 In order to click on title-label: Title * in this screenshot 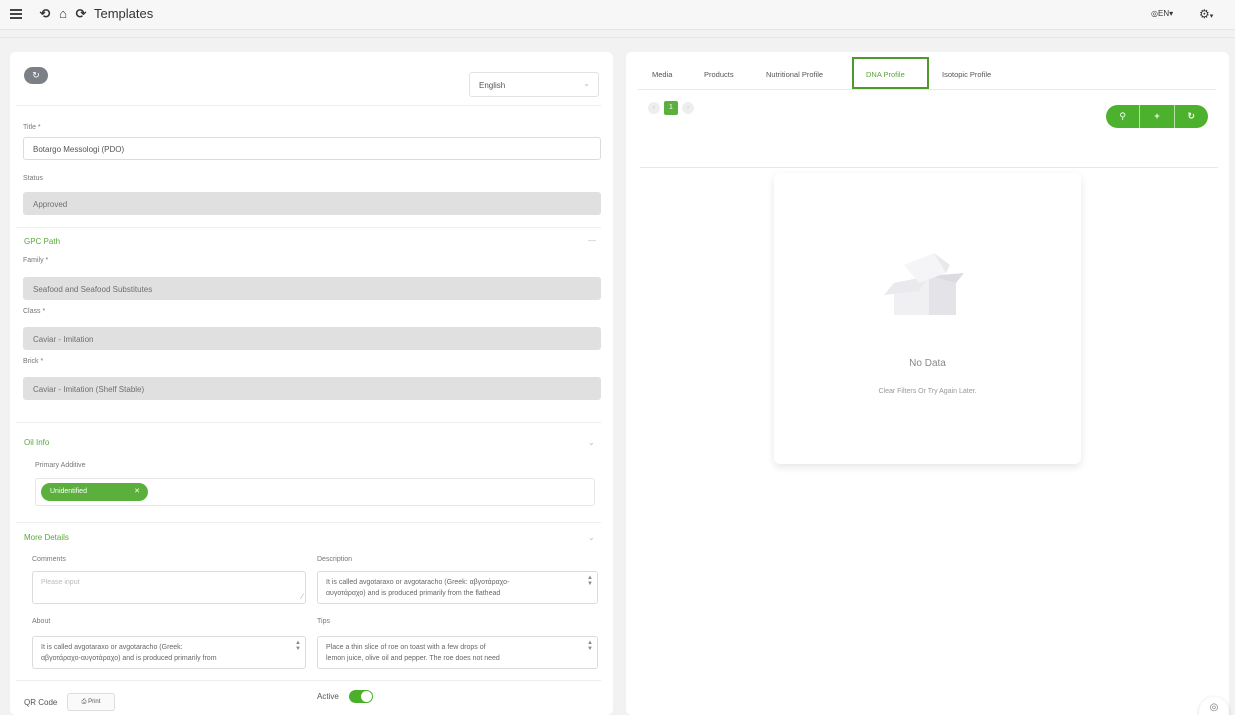, I will do `click(32, 127)`.